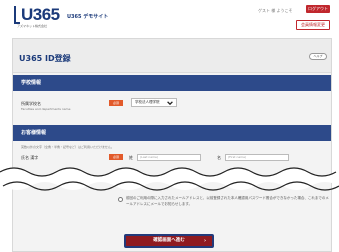 This screenshot has height=252, width=339. What do you see at coordinates (46, 109) in the screenshot?
I see `school-field-sublabel: Faculties and departments name` at bounding box center [46, 109].